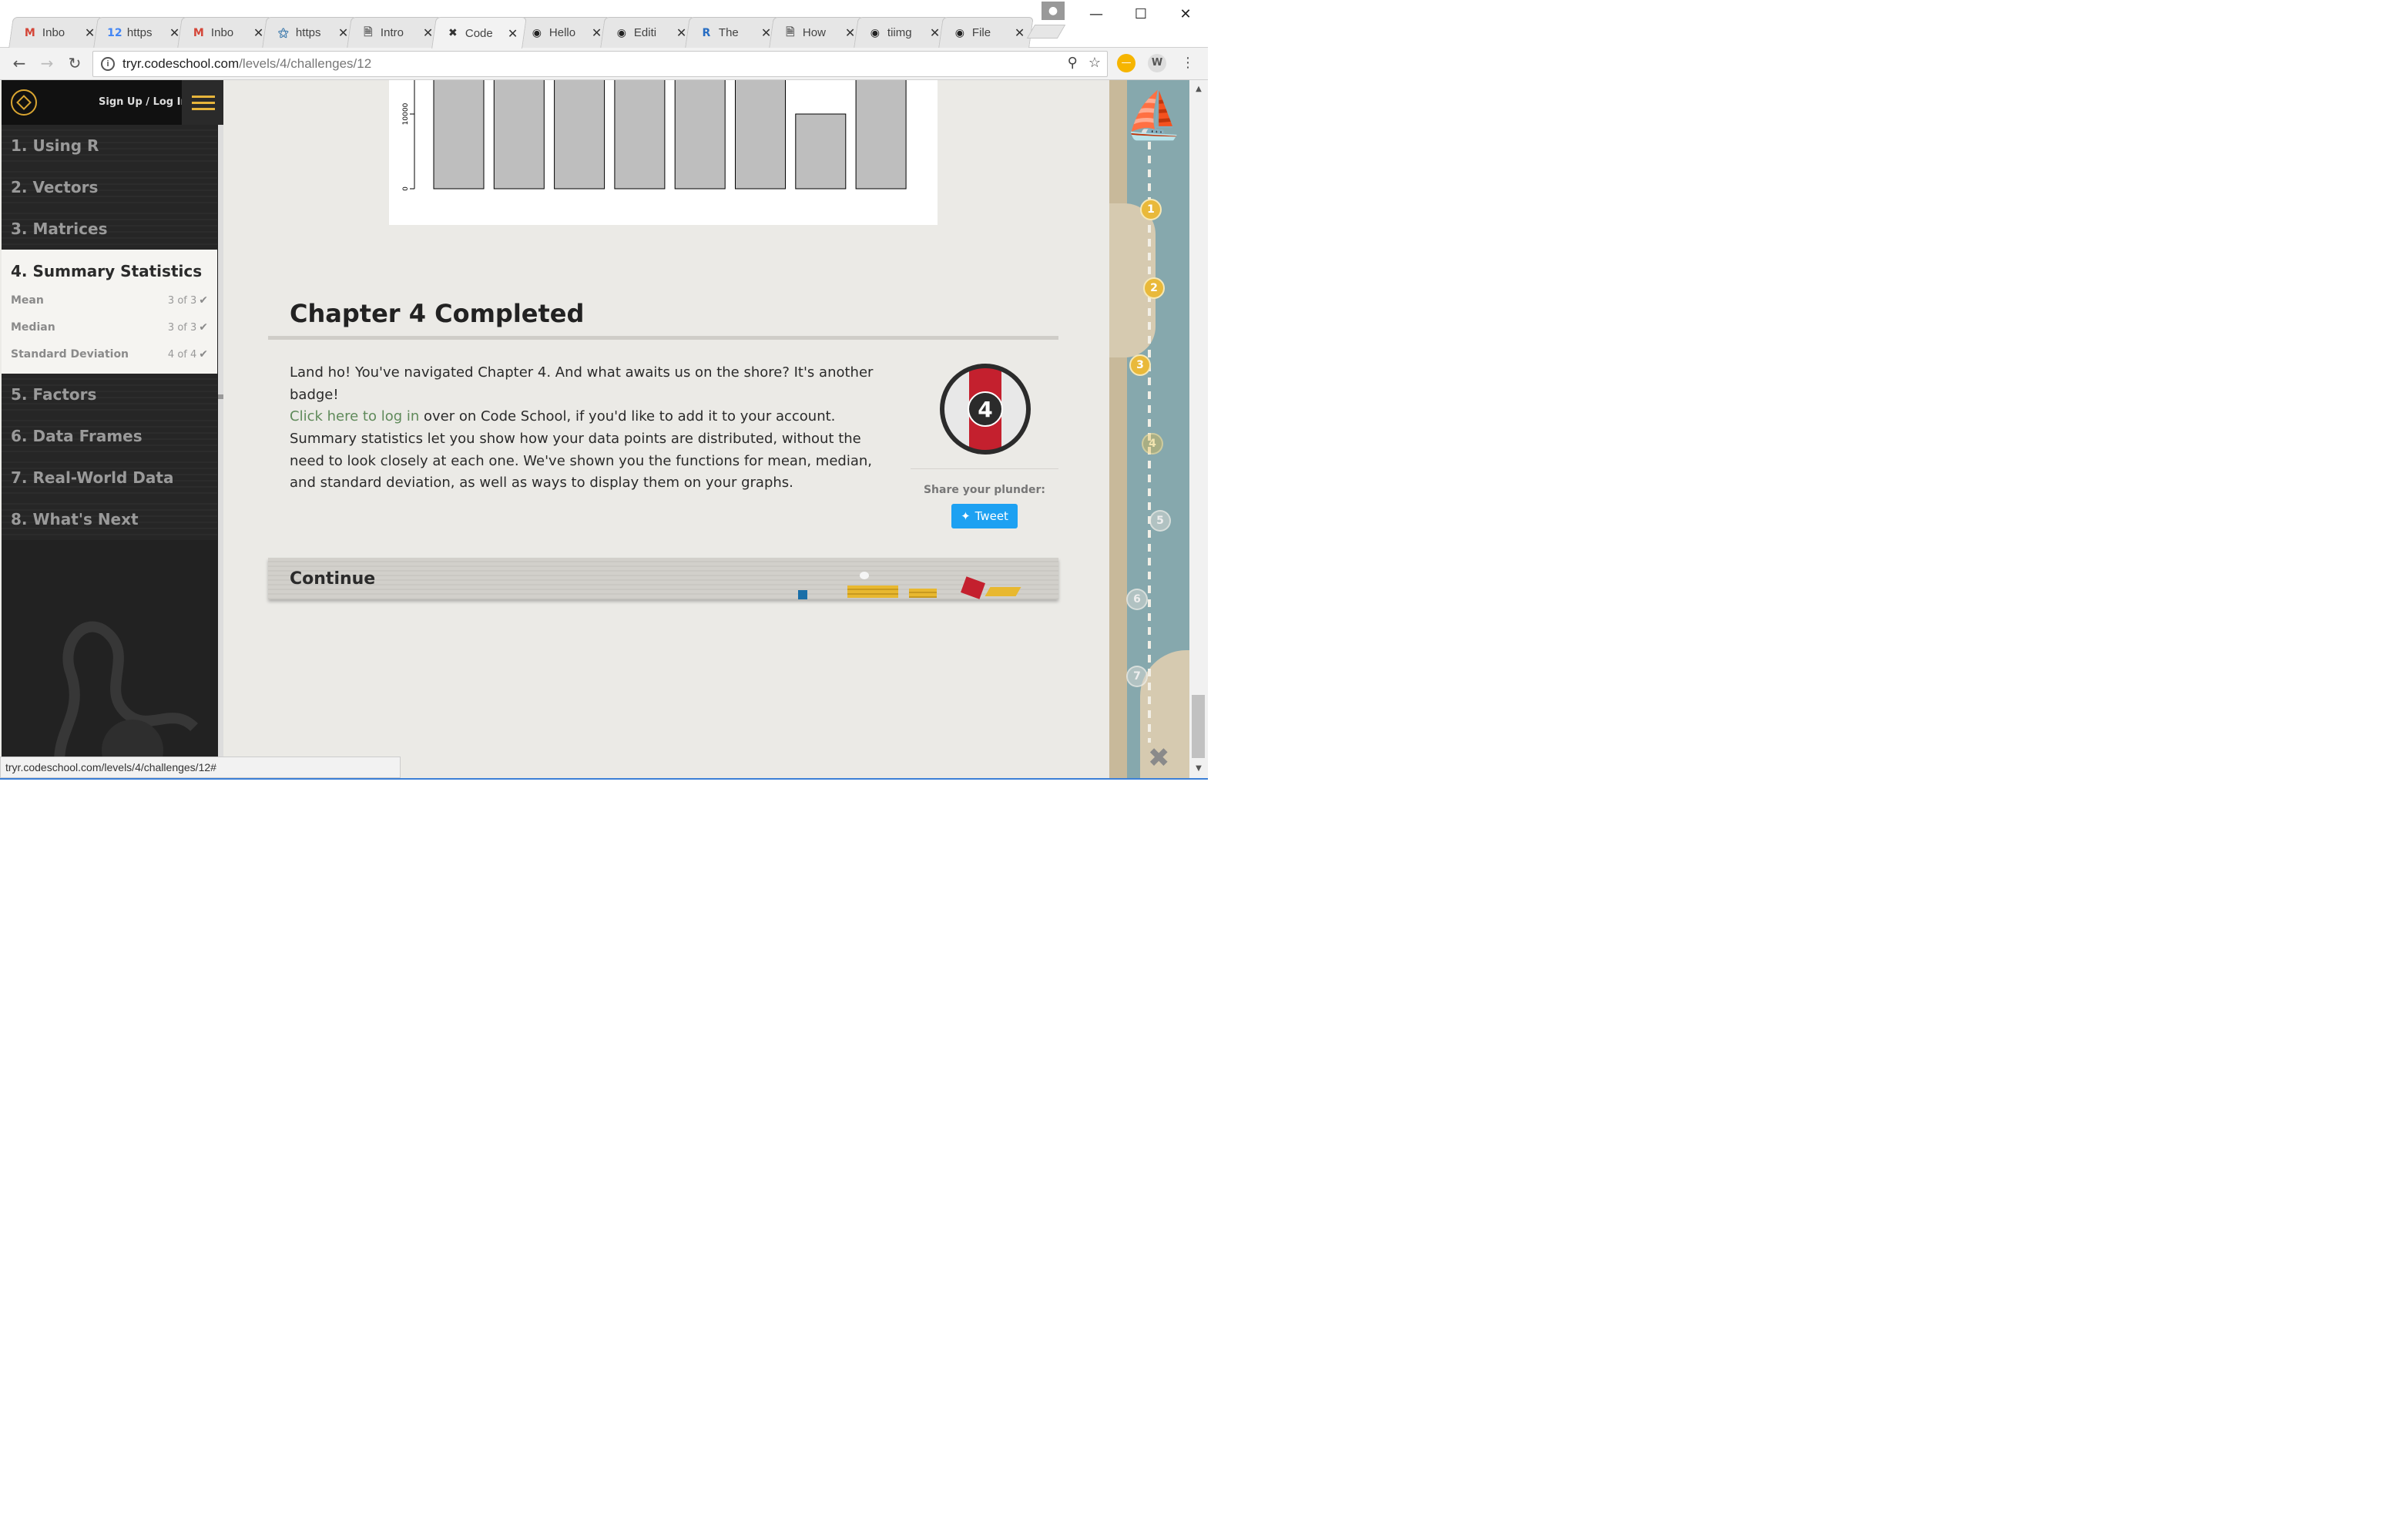 The image size is (2385, 1540). I want to click on browser-tab: 12 https ✕, so click(140, 32).